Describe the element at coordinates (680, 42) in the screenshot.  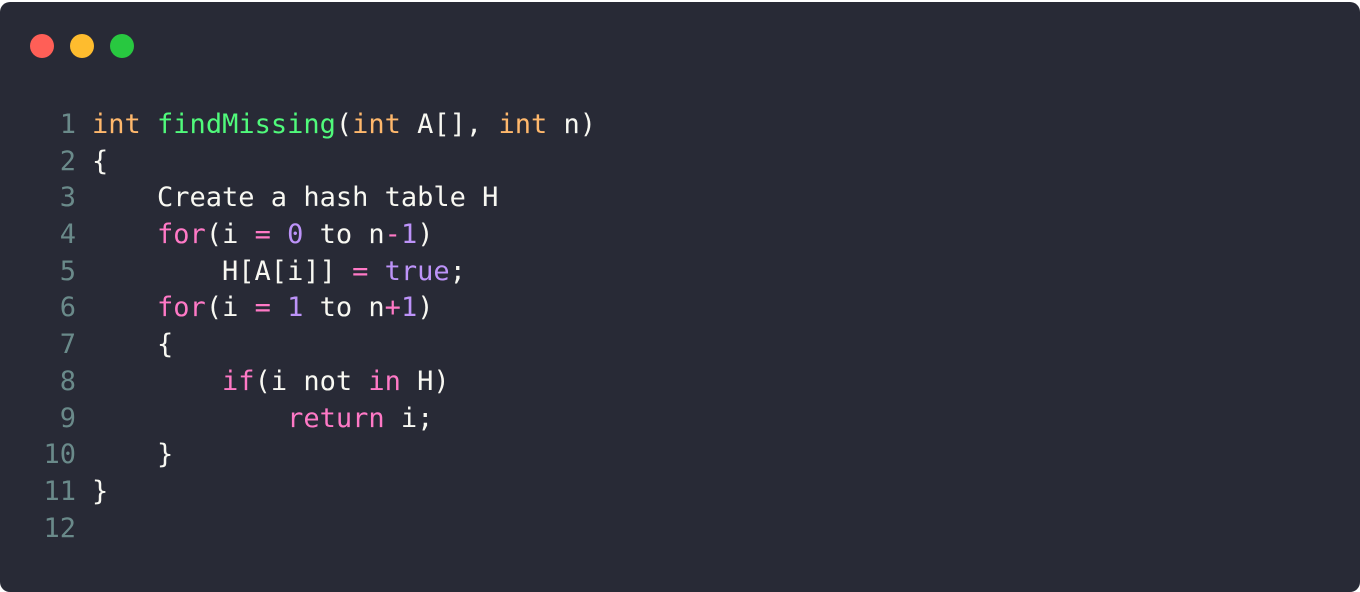
I see `window-titlebar` at that location.